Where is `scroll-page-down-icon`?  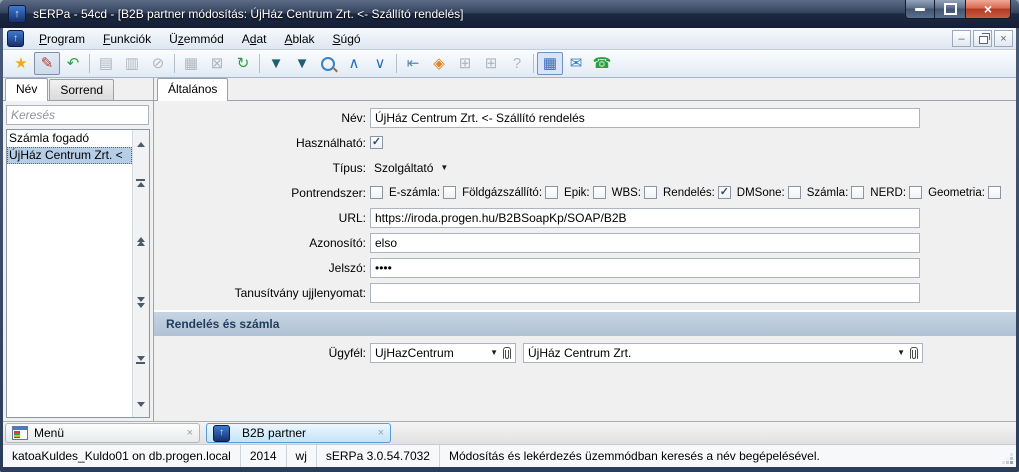
scroll-page-down-icon is located at coordinates (140, 302).